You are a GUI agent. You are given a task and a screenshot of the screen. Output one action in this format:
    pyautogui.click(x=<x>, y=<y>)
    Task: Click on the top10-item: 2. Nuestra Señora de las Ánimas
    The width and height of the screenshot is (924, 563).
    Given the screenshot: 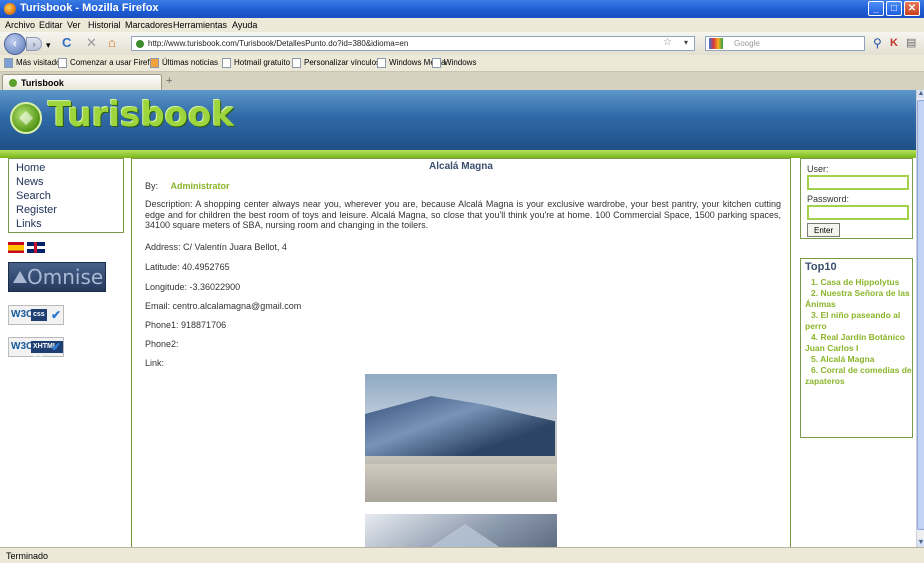 What is the action you would take?
    pyautogui.click(x=859, y=299)
    